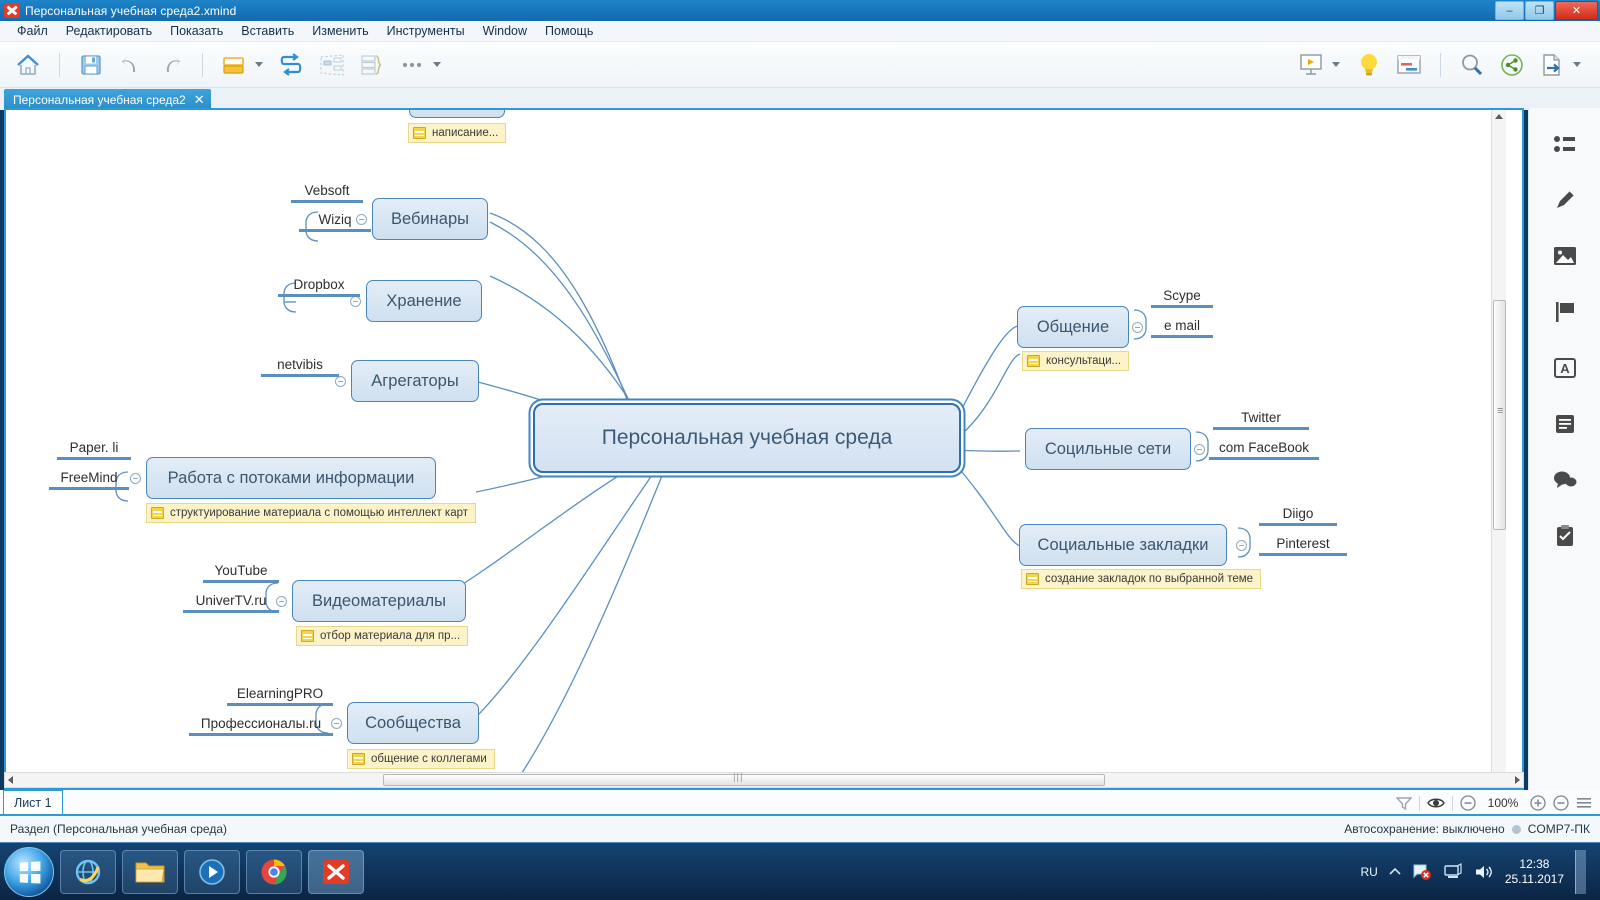 The width and height of the screenshot is (1600, 900). What do you see at coordinates (199, 100) in the screenshot?
I see `close-icon: ✕` at bounding box center [199, 100].